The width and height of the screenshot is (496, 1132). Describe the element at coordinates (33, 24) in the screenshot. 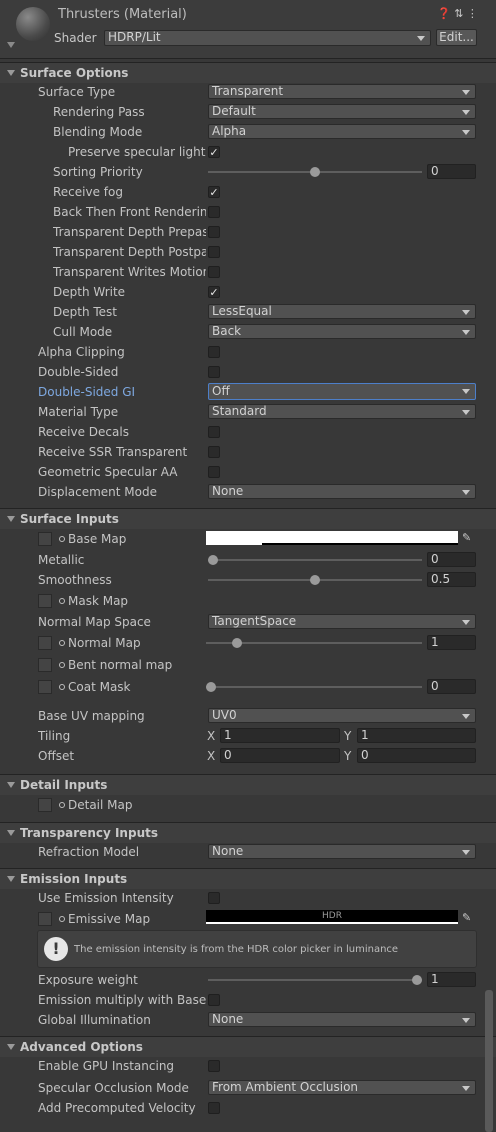

I see `material-preview-icon` at that location.